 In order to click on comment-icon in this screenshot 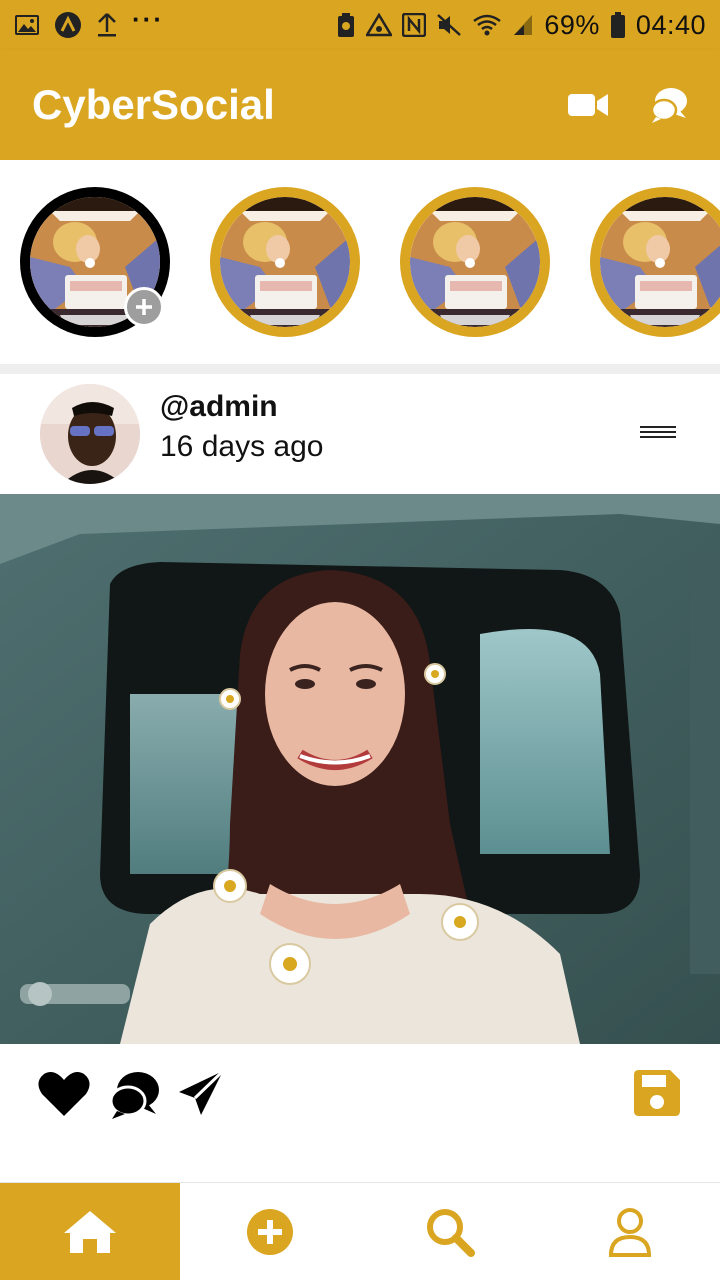, I will do `click(134, 1095)`.